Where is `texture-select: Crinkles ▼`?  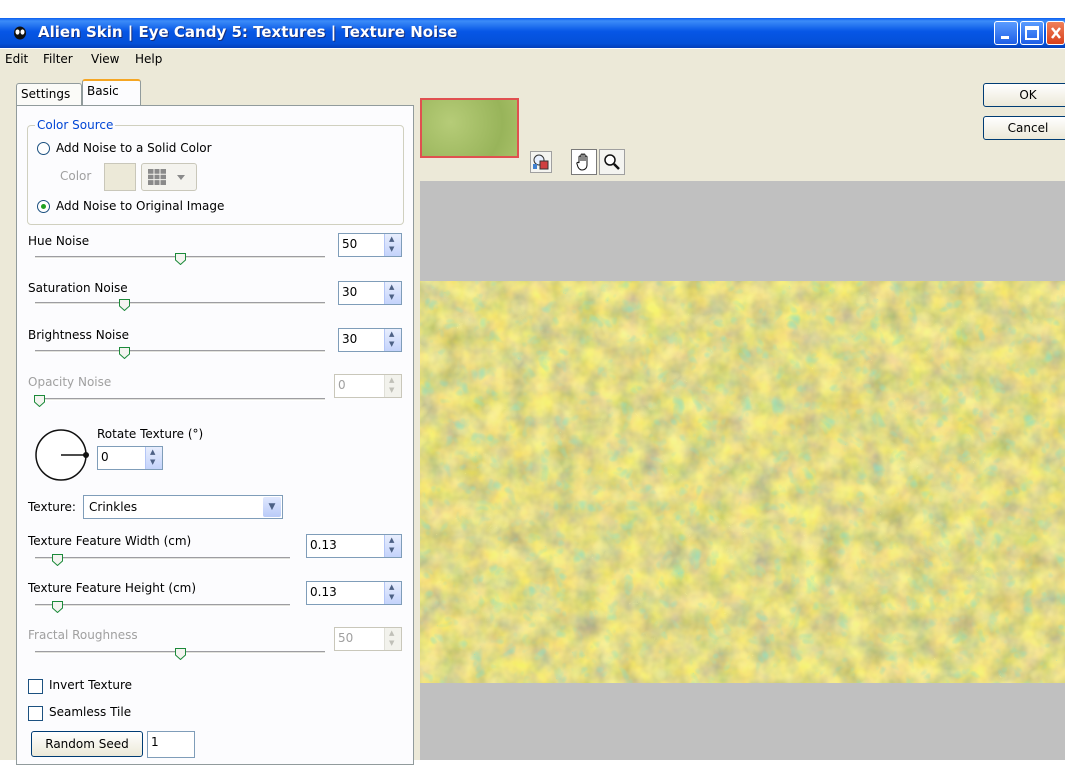 texture-select: Crinkles ▼ is located at coordinates (183, 507).